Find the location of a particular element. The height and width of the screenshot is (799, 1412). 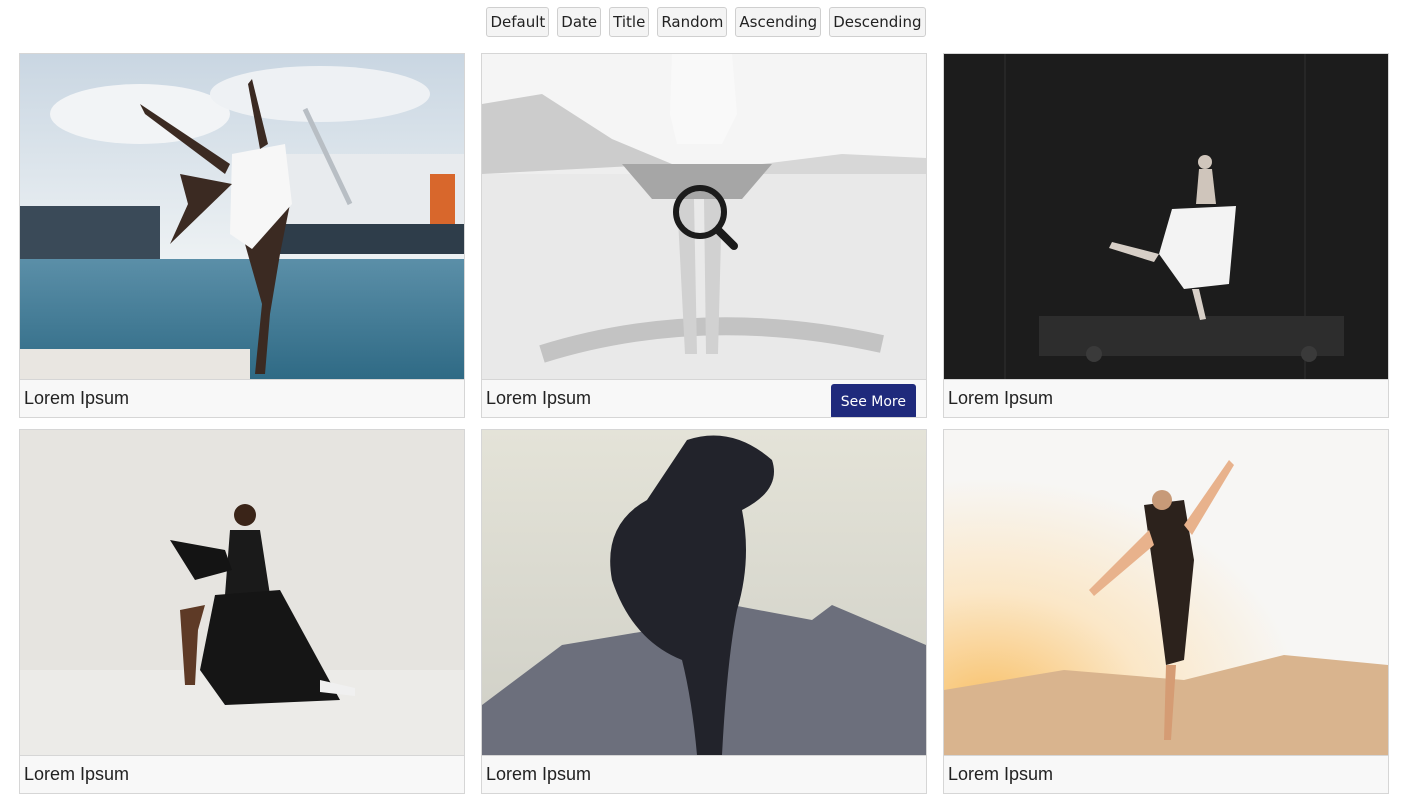

sort-ascending-button: Ascending is located at coordinates (778, 22).